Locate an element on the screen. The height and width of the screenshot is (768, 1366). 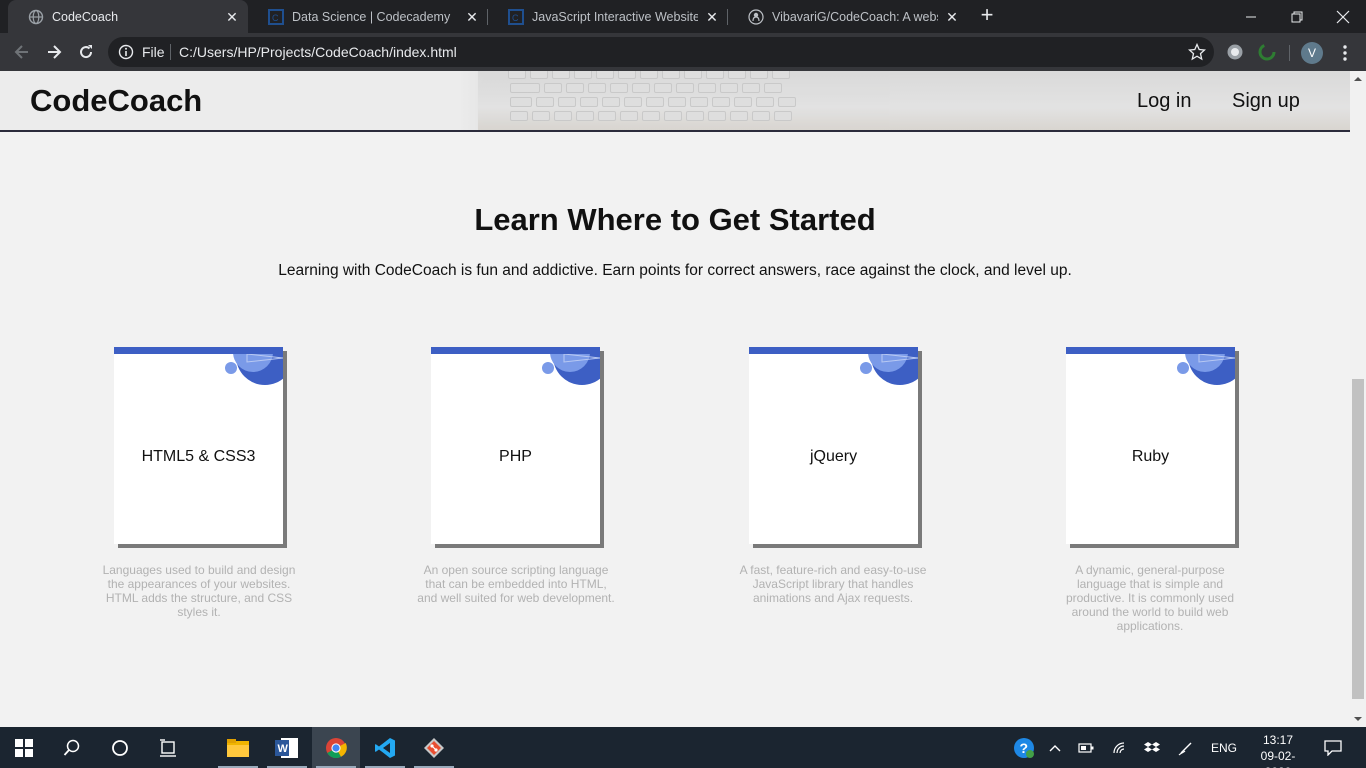
site-logo: CodeCoach is located at coordinates (116, 101).